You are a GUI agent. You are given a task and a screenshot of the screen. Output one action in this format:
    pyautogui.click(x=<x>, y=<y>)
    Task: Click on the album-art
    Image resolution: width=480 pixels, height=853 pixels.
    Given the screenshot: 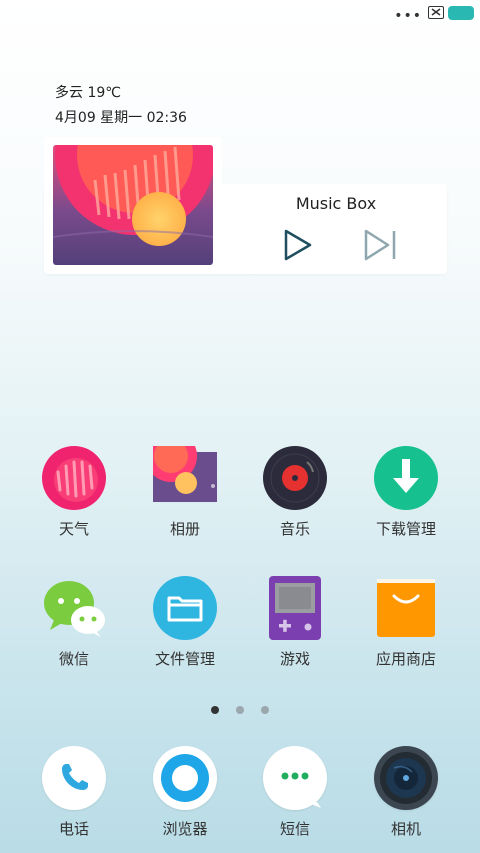 What is the action you would take?
    pyautogui.click(x=133, y=205)
    